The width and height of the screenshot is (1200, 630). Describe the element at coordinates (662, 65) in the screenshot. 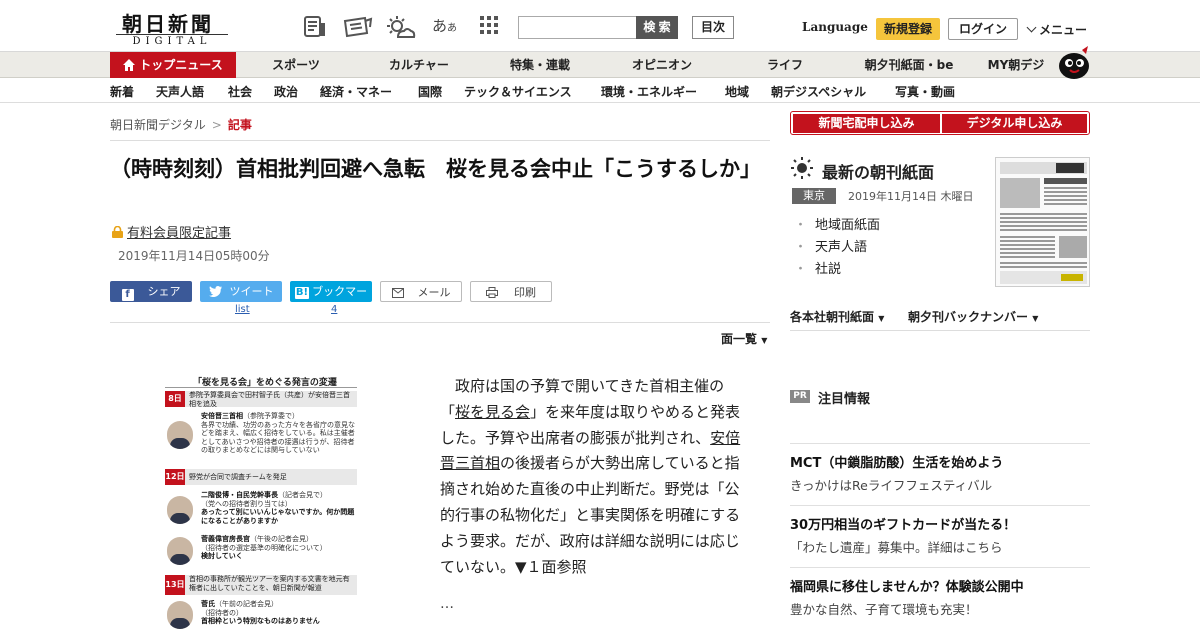

I see `gnav-opinion: オピニオン` at that location.